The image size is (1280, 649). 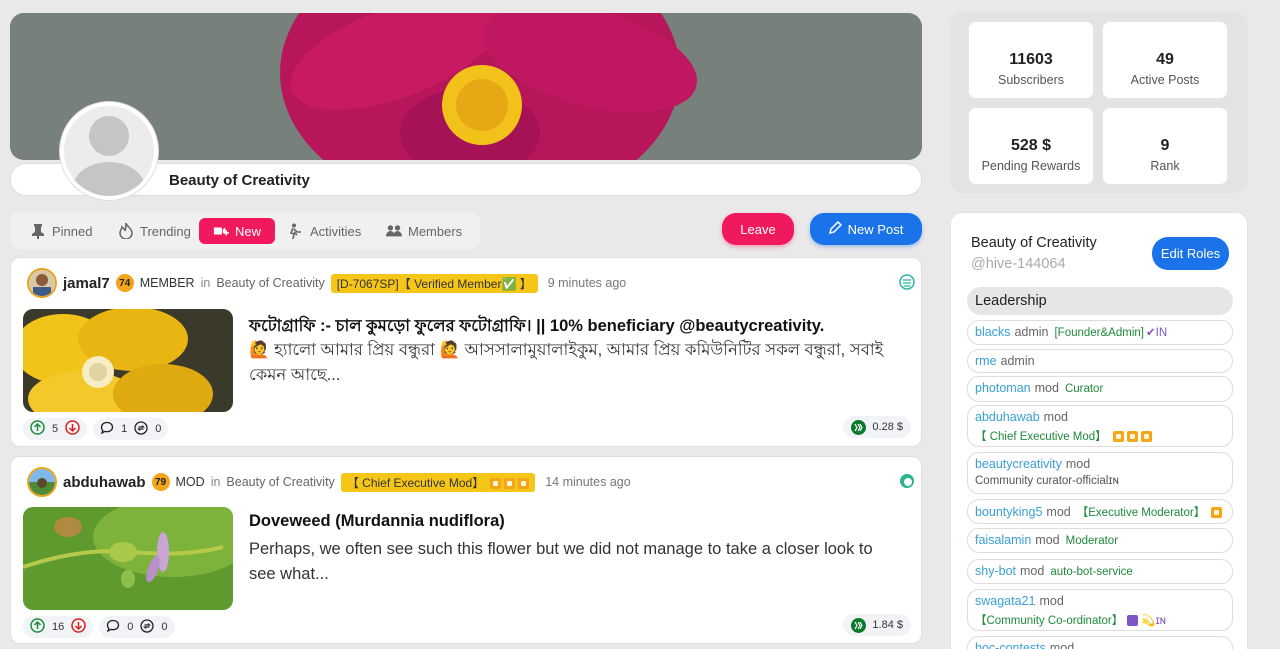 I want to click on post-actions: 16 0 0, so click(x=99, y=627).